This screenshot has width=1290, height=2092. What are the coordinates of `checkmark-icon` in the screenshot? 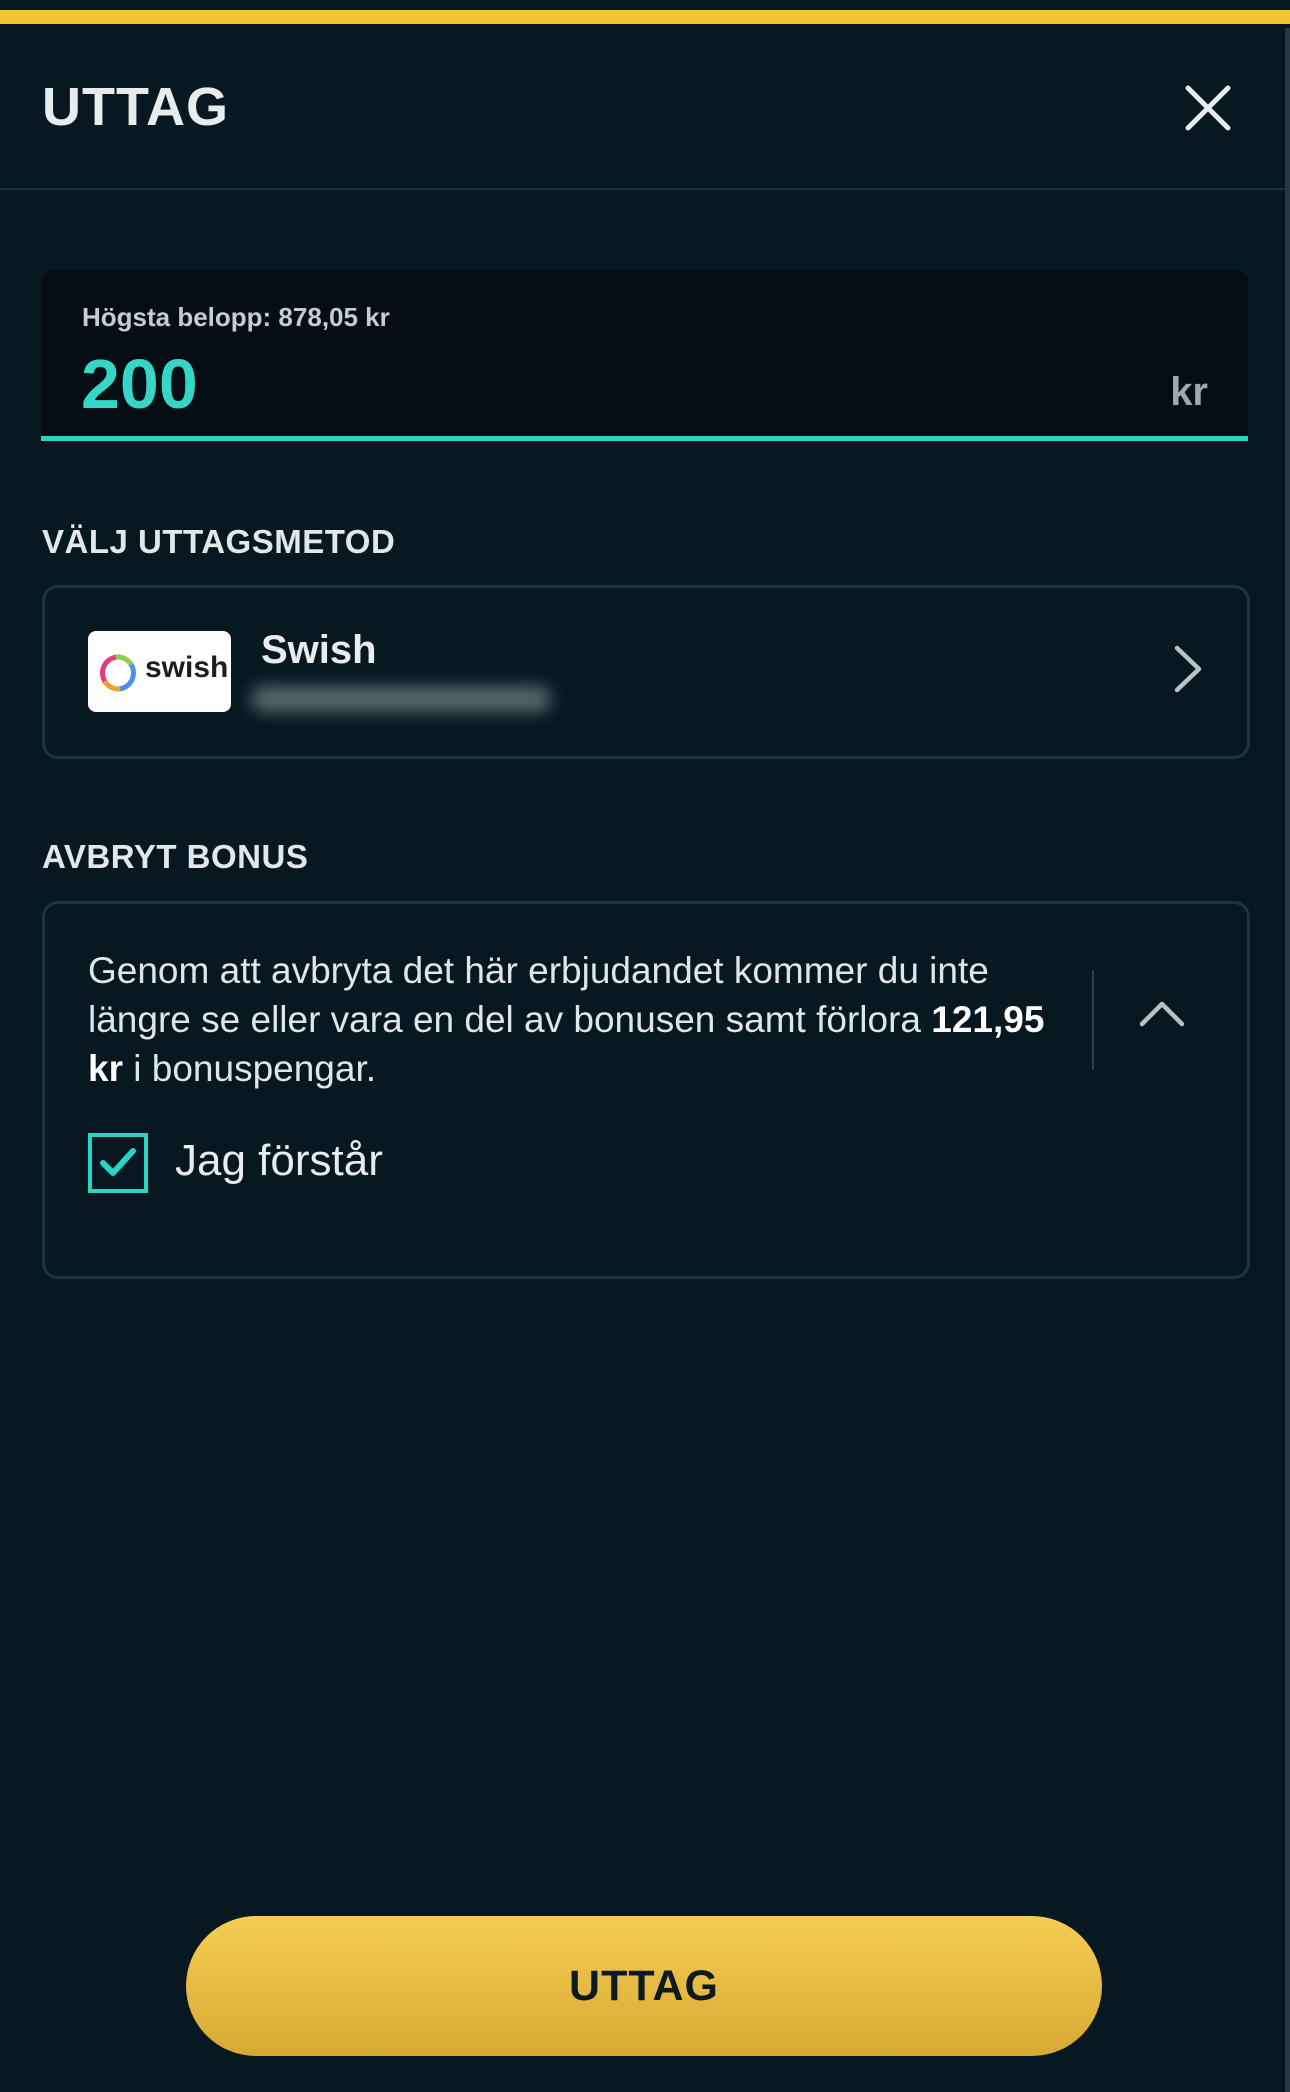 It's located at (118, 1162).